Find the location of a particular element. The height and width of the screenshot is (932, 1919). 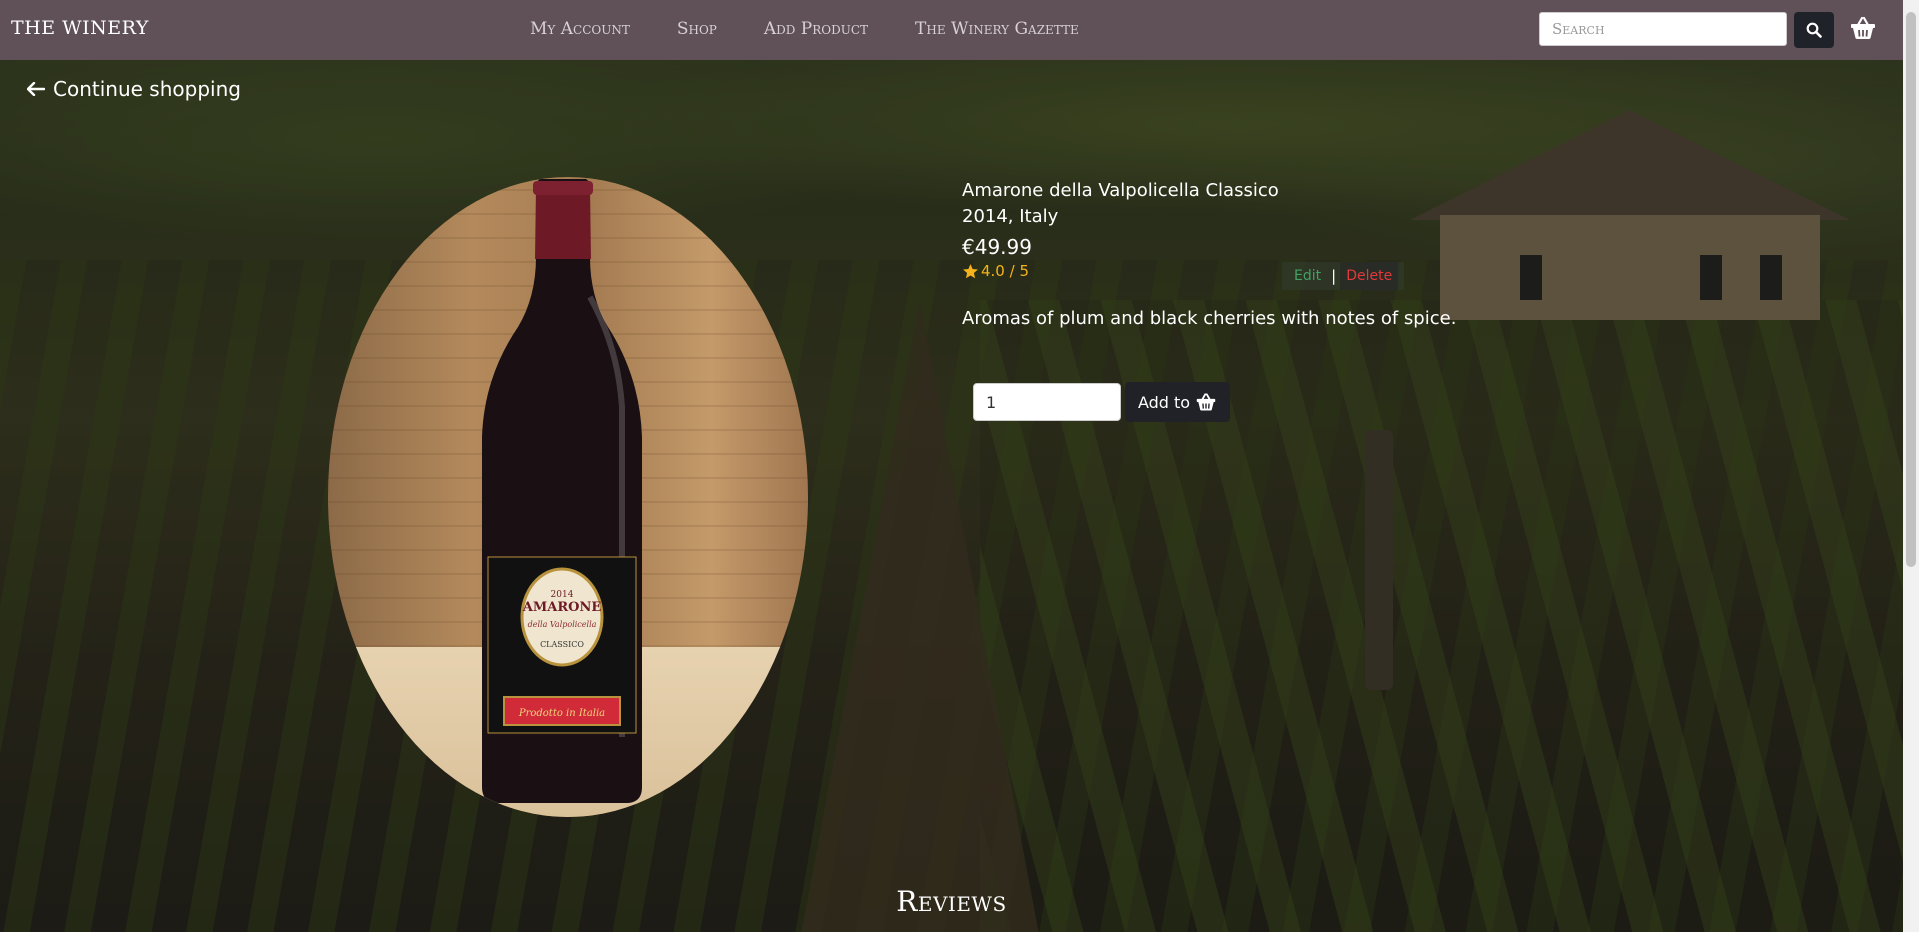

basket-button is located at coordinates (1863, 28).